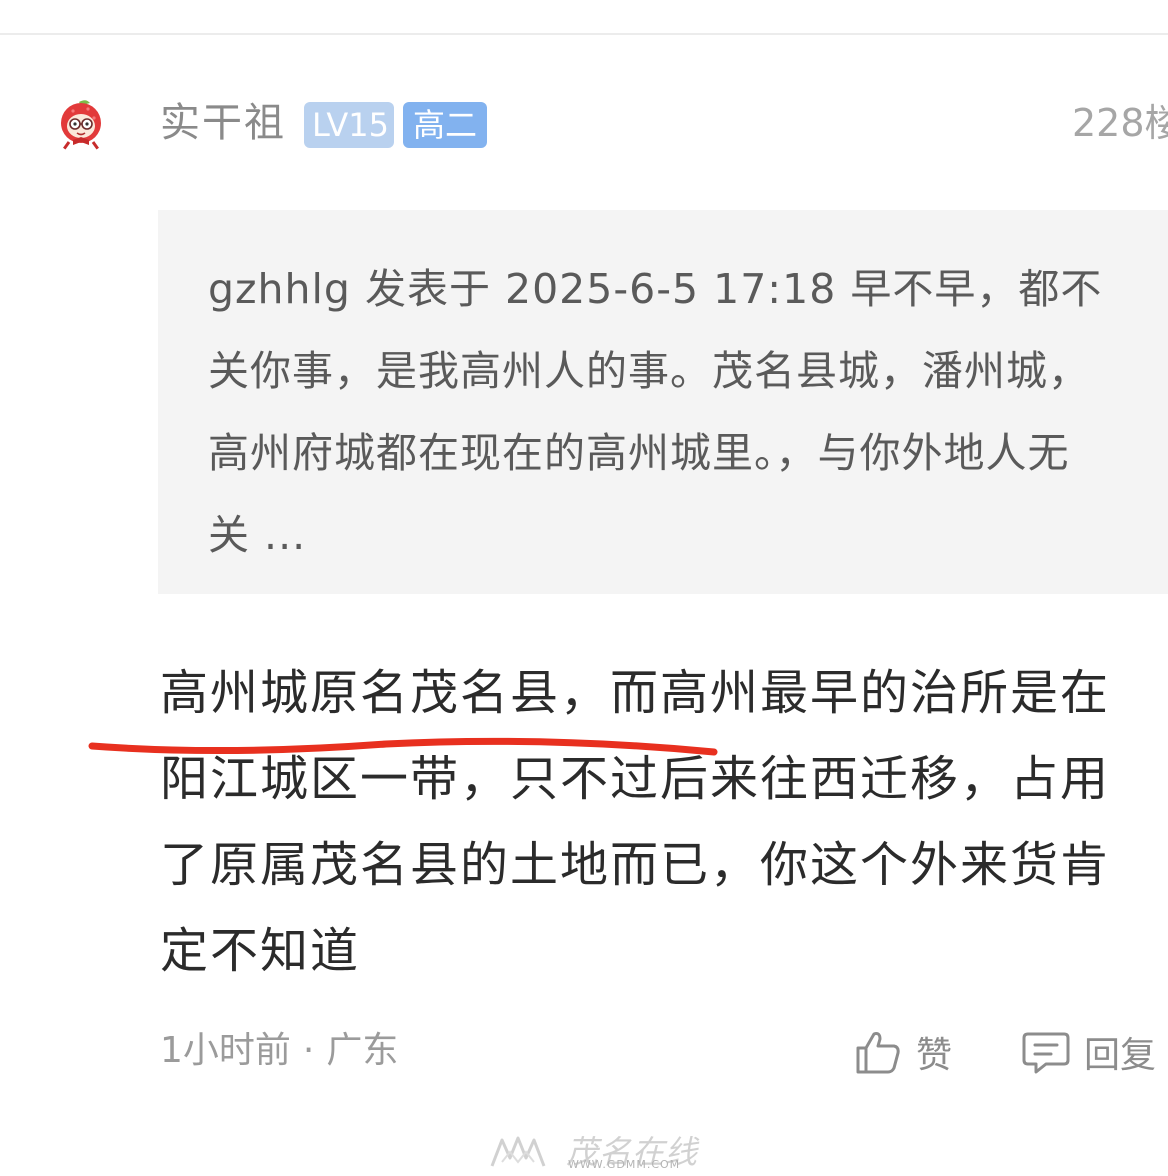 Image resolution: width=1168 pixels, height=1176 pixels. What do you see at coordinates (225, 1050) in the screenshot?
I see `timestamp: 1小时前` at bounding box center [225, 1050].